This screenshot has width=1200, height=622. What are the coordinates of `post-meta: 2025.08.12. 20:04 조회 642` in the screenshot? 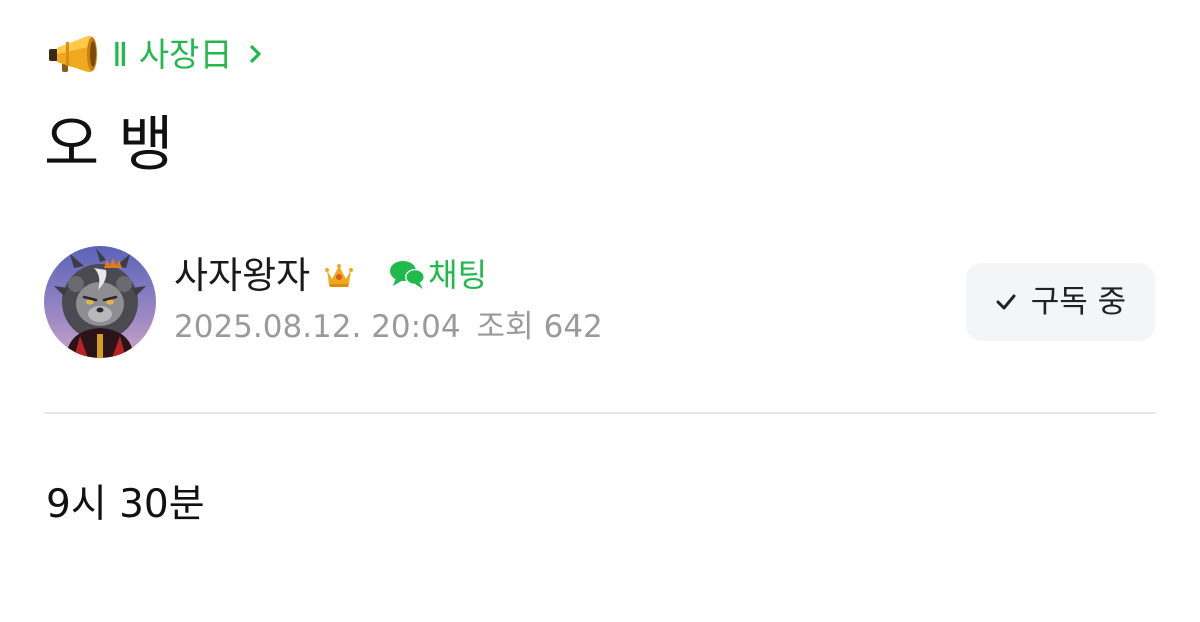 It's located at (388, 327).